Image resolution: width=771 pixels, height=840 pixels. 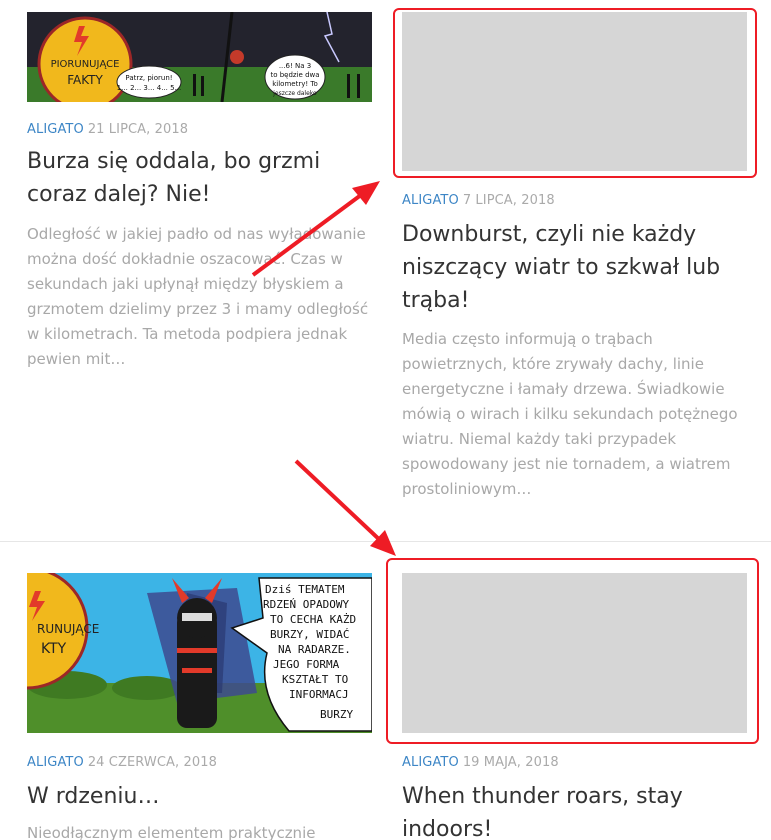 What do you see at coordinates (562, 810) in the screenshot?
I see `post-title-4: When thunder roars, stay indoors!` at bounding box center [562, 810].